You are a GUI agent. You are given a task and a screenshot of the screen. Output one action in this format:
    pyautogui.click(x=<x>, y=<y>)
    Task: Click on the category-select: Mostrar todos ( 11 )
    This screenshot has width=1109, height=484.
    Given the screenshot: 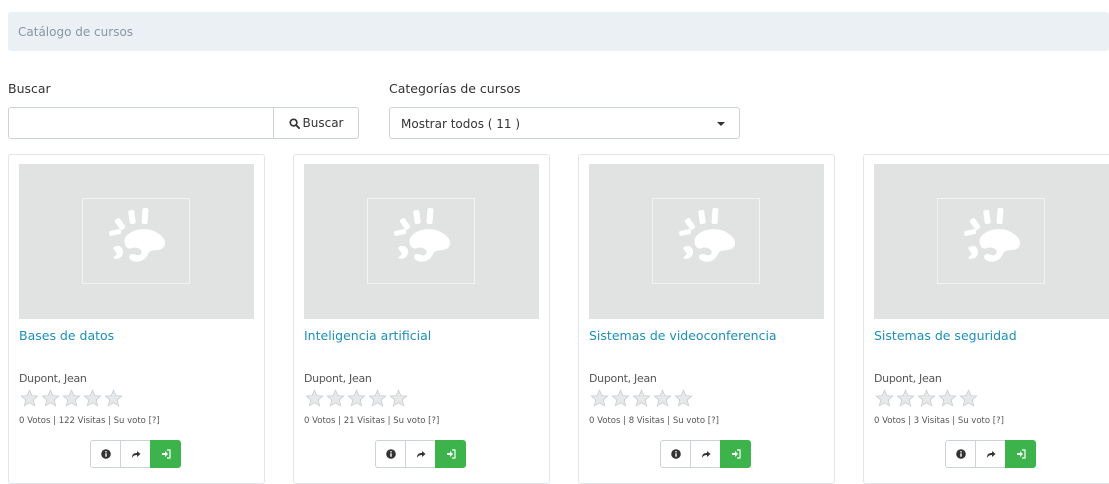 What is the action you would take?
    pyautogui.click(x=564, y=123)
    